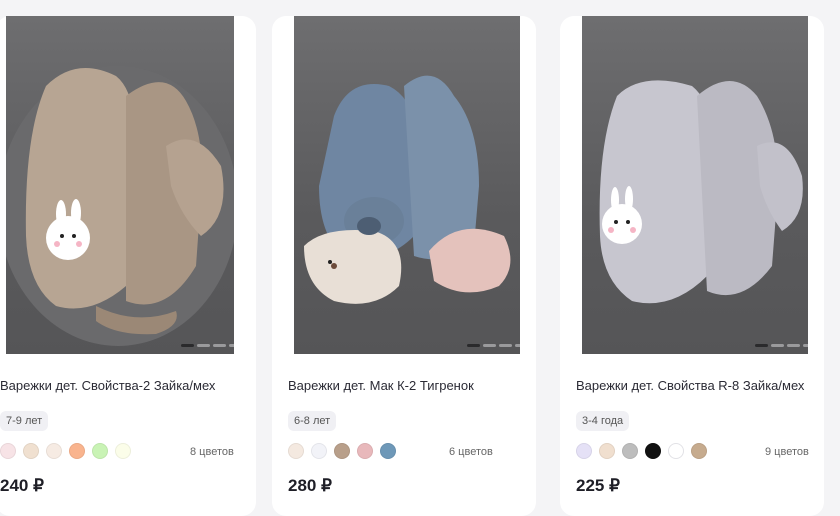 This screenshot has width=840, height=516. What do you see at coordinates (312, 421) in the screenshot?
I see `age-badge: 6-8 лет` at bounding box center [312, 421].